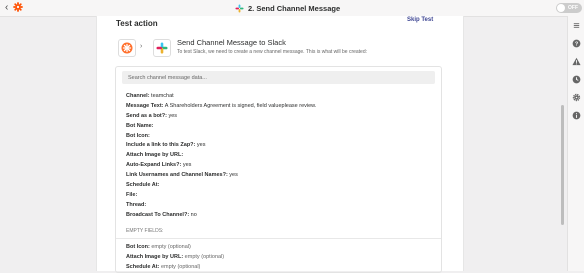 Image resolution: width=584 pixels, height=273 pixels. Describe the element at coordinates (221, 127) in the screenshot. I see `field-row: Bot Name:` at that location.